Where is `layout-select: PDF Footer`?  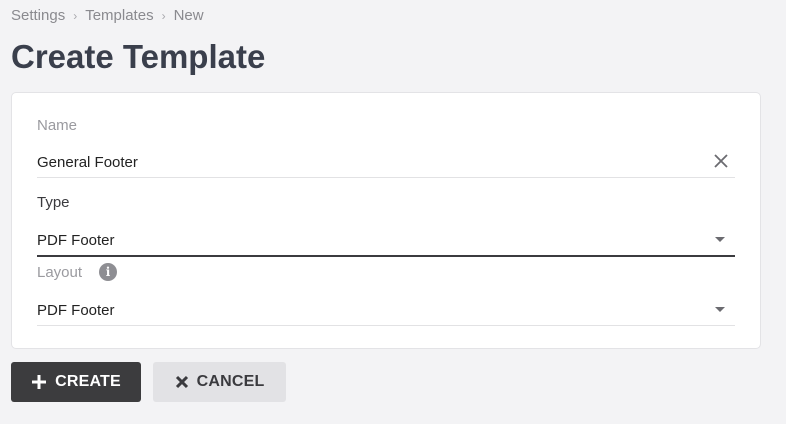
layout-select: PDF Footer is located at coordinates (386, 310).